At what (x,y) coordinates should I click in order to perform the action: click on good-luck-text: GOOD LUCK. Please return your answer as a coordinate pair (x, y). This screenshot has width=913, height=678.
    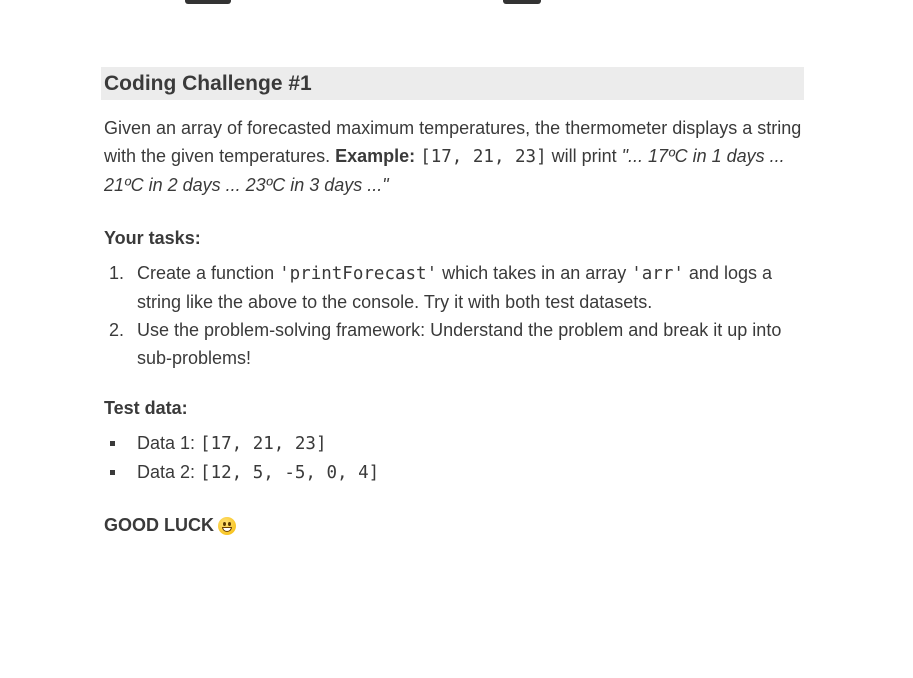
    Looking at the image, I should click on (159, 525).